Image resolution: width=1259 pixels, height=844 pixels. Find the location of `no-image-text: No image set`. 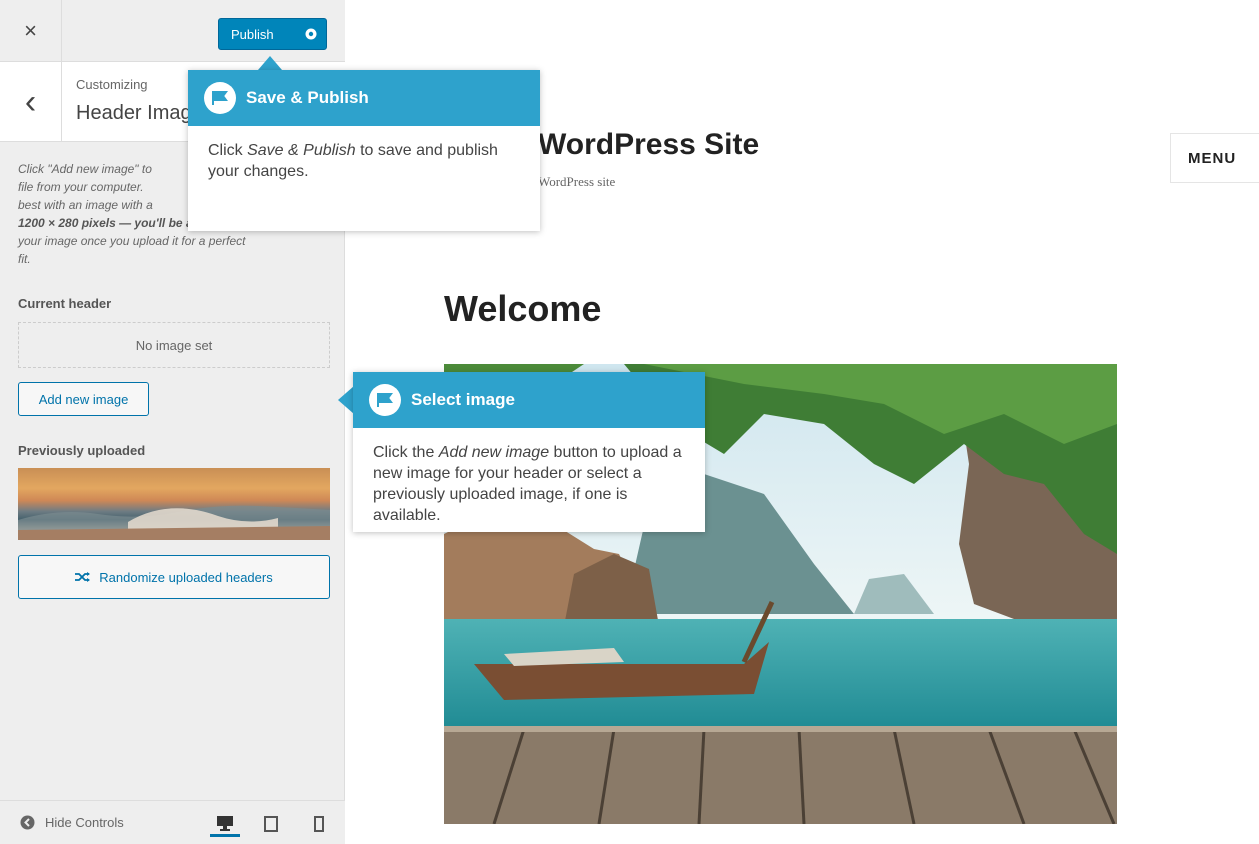

no-image-text: No image set is located at coordinates (174, 345).